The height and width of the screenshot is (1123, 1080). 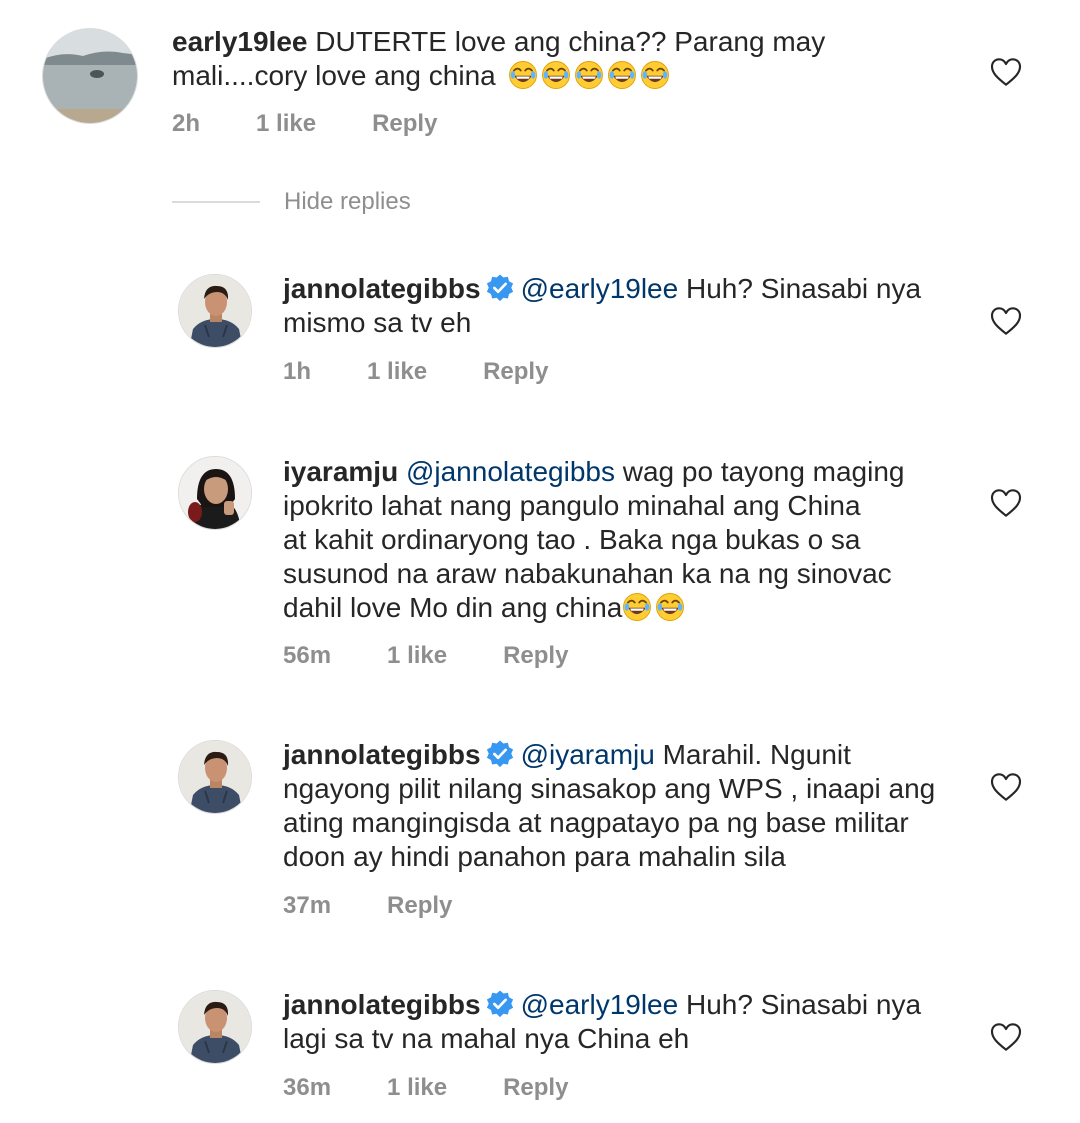 I want to click on timestamp: 56m, so click(x=307, y=655).